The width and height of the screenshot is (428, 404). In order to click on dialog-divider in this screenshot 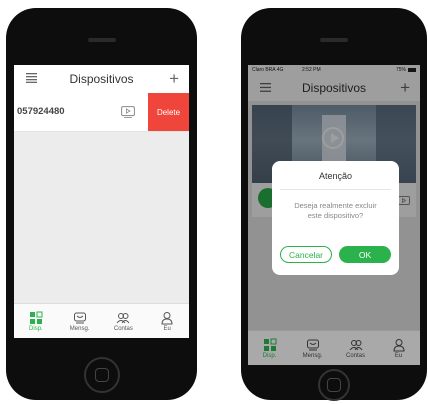, I will do `click(335, 189)`.